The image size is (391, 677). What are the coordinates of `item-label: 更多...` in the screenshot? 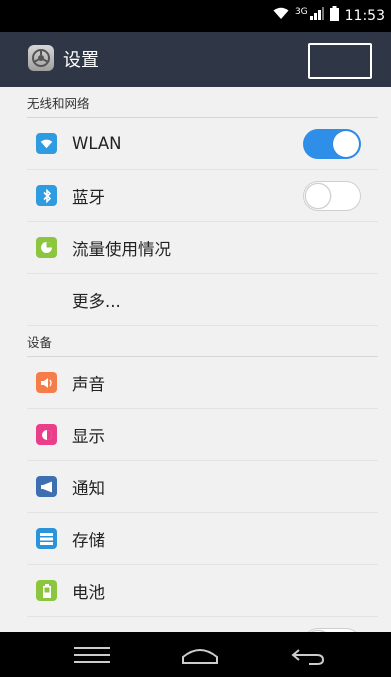 It's located at (96, 301).